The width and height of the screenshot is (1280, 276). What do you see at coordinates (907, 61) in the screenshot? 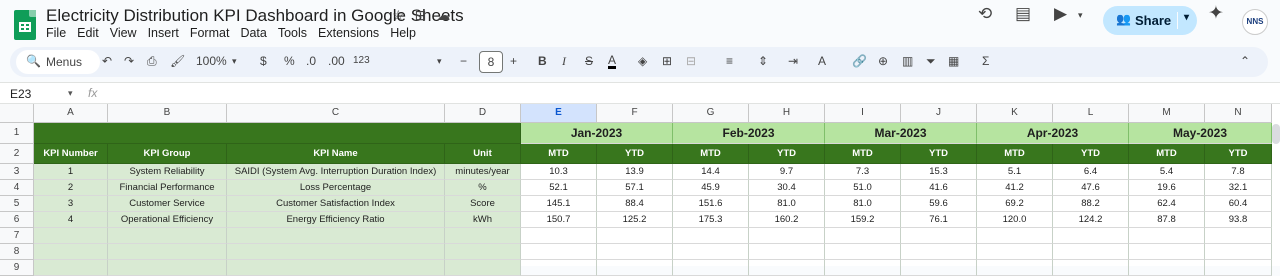
I see `insert-chart-icon: ▥` at bounding box center [907, 61].